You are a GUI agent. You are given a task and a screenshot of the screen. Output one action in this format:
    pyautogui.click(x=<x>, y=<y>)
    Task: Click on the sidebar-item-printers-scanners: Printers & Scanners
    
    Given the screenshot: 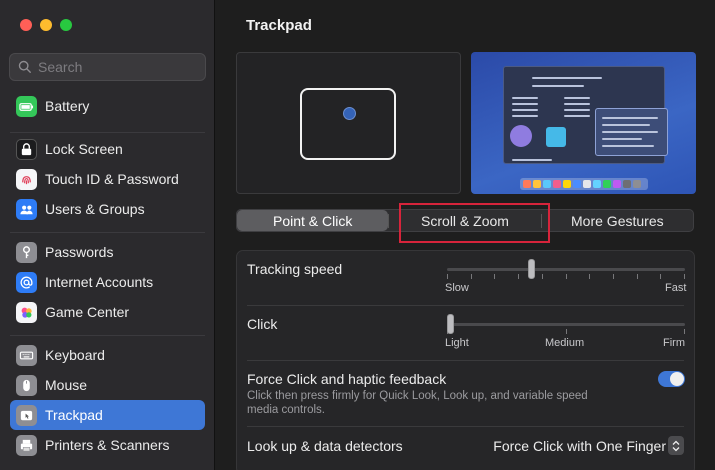 What is the action you would take?
    pyautogui.click(x=107, y=445)
    